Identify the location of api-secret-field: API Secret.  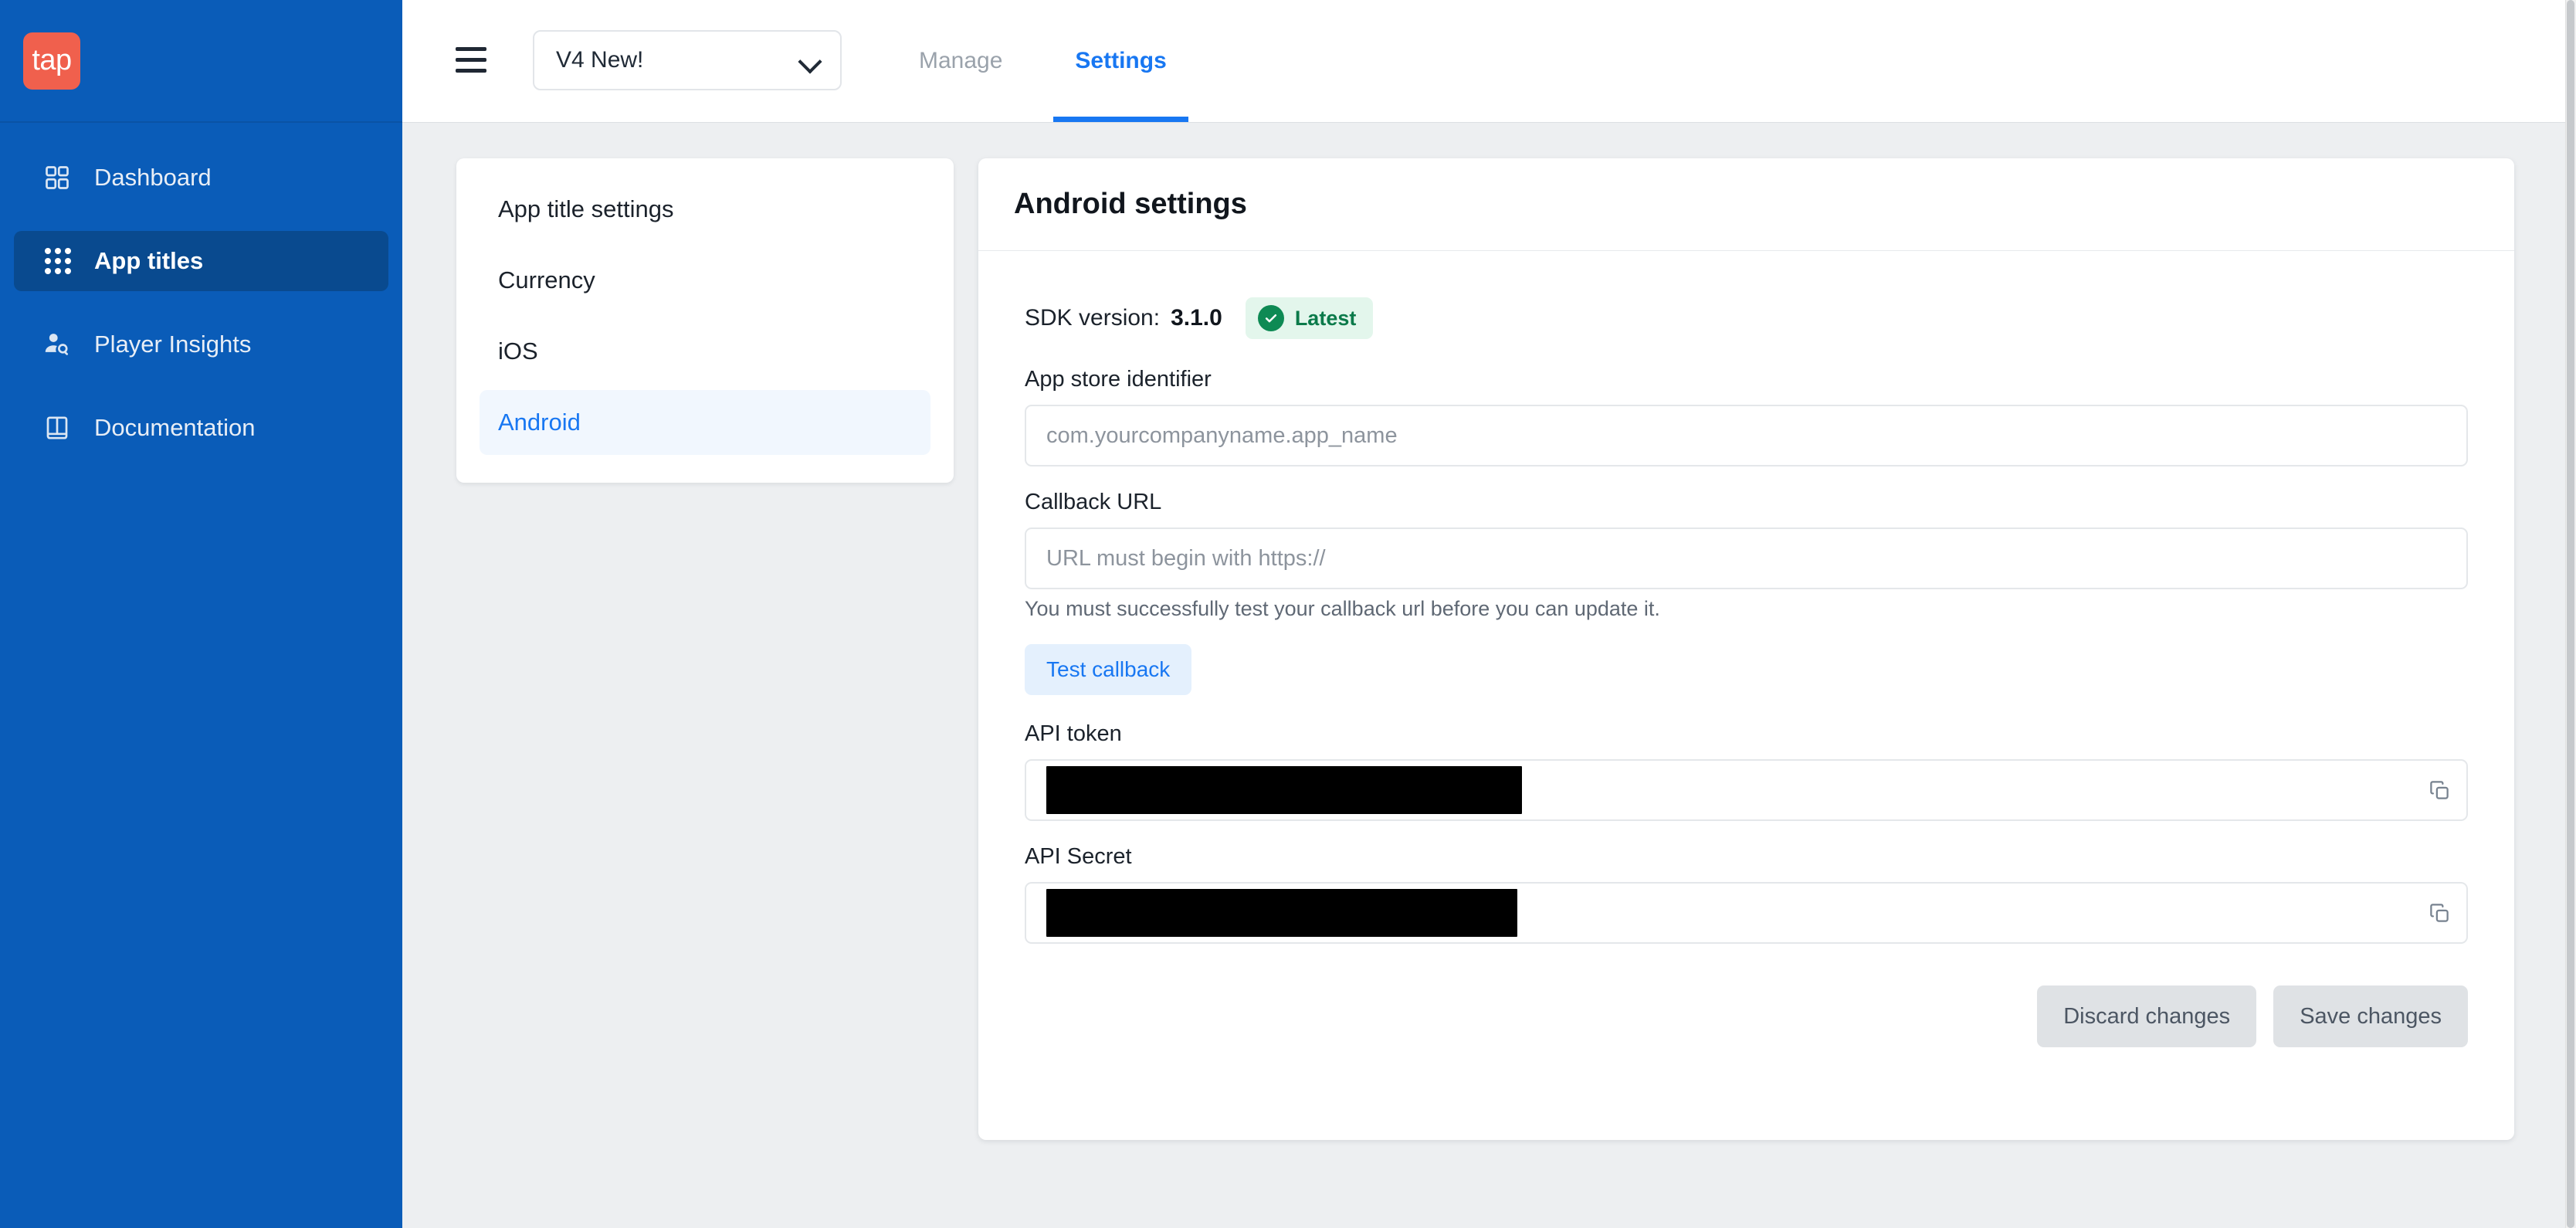
(1746, 894).